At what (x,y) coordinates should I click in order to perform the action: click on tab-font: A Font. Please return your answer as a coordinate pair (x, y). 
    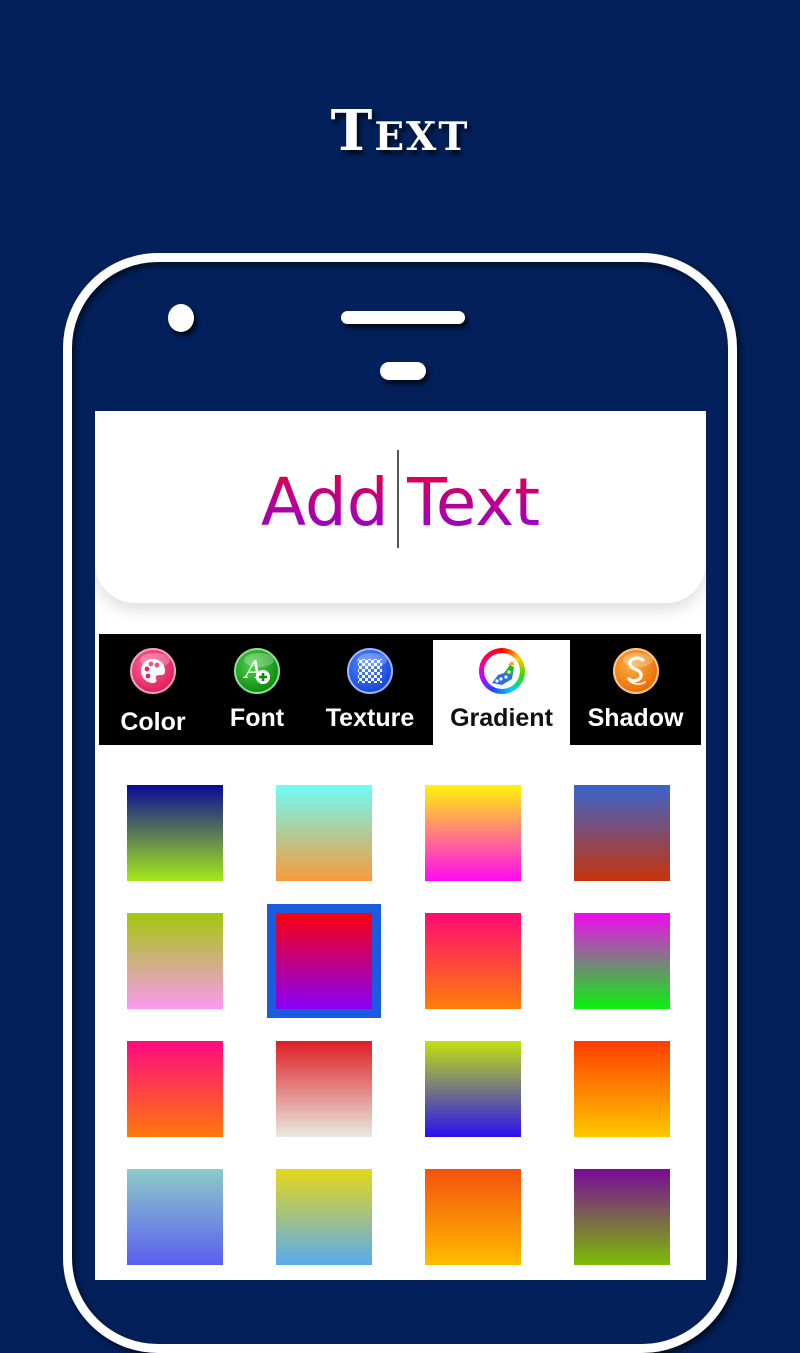
    Looking at the image, I should click on (257, 689).